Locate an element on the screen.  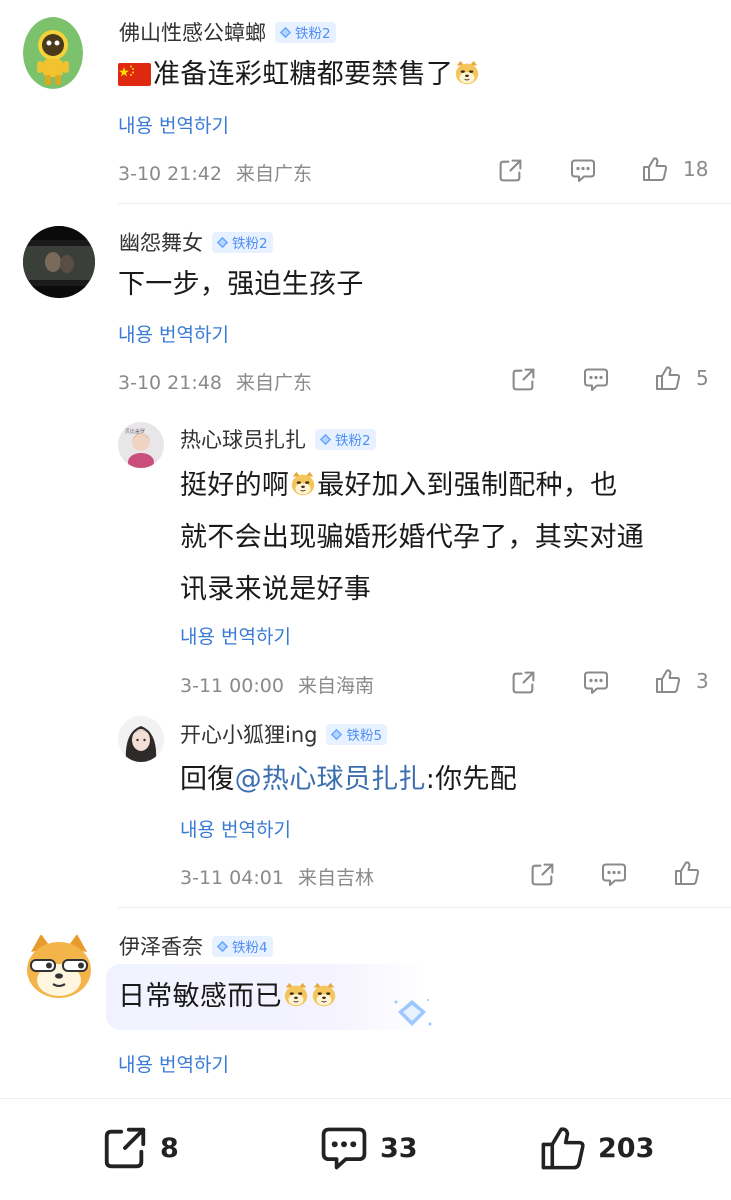
fan-badge: 铁粉5 is located at coordinates (357, 734).